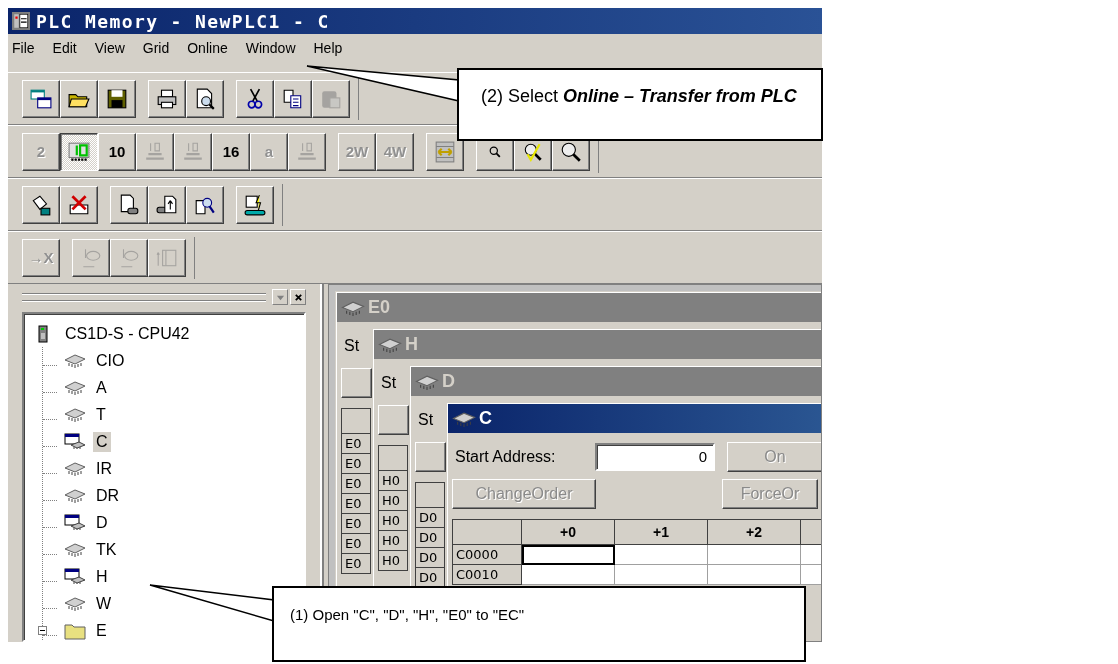 The width and height of the screenshot is (1118, 664). What do you see at coordinates (102, 522) in the screenshot?
I see `tree-item: D` at bounding box center [102, 522].